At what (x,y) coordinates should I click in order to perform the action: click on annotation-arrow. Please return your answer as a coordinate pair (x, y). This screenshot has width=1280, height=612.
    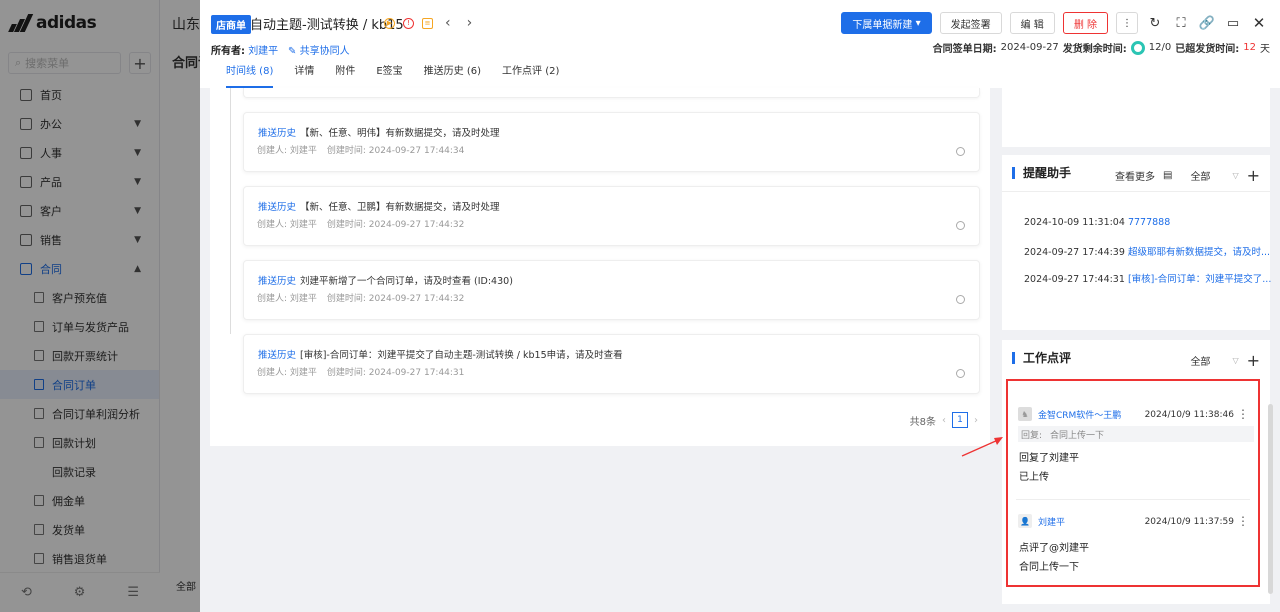
    Looking at the image, I should click on (982, 447).